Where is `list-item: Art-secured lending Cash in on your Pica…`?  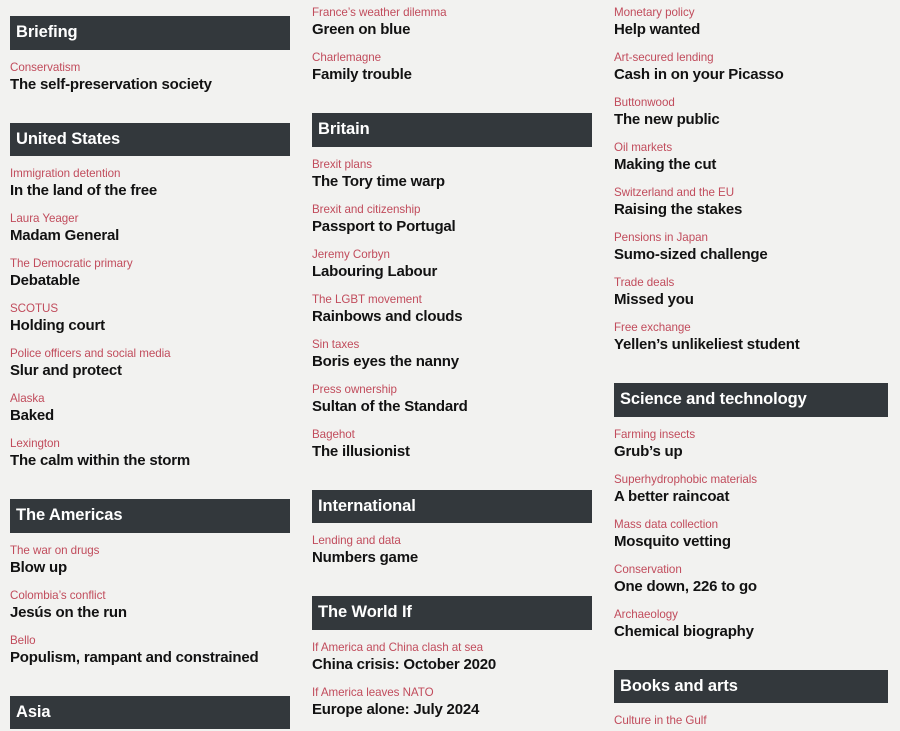 list-item: Art-secured lending Cash in on your Pica… is located at coordinates (751, 67).